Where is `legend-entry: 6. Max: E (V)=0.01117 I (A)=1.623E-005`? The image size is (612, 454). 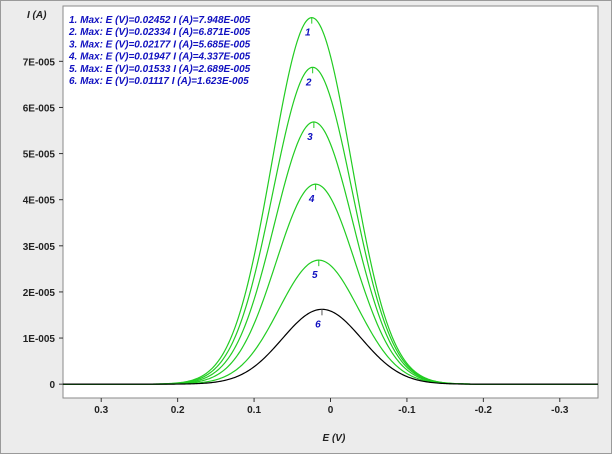
legend-entry: 6. Max: E (V)=0.01117 I (A)=1.623E-005 is located at coordinates (159, 81).